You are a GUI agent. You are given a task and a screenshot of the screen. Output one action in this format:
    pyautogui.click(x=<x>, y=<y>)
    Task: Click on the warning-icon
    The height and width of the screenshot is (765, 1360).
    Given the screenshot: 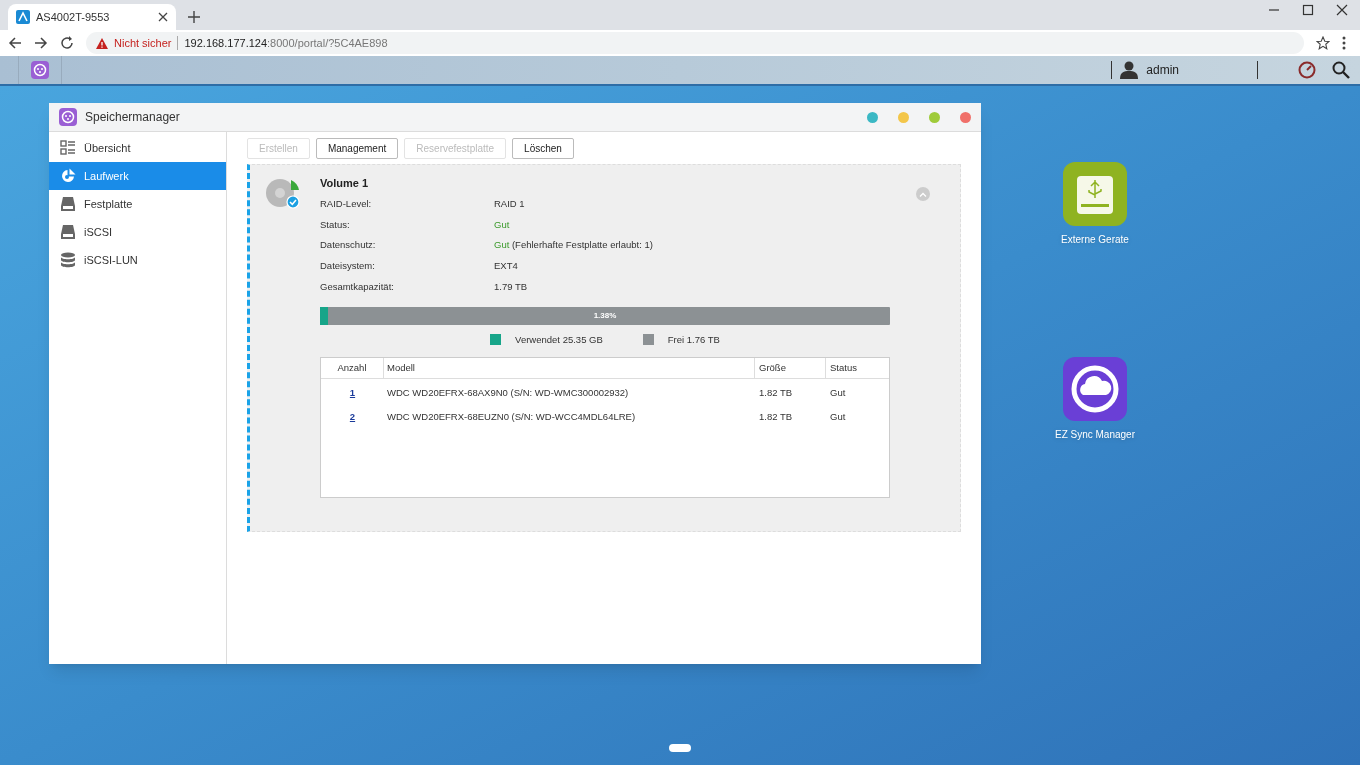 What is the action you would take?
    pyautogui.click(x=102, y=43)
    